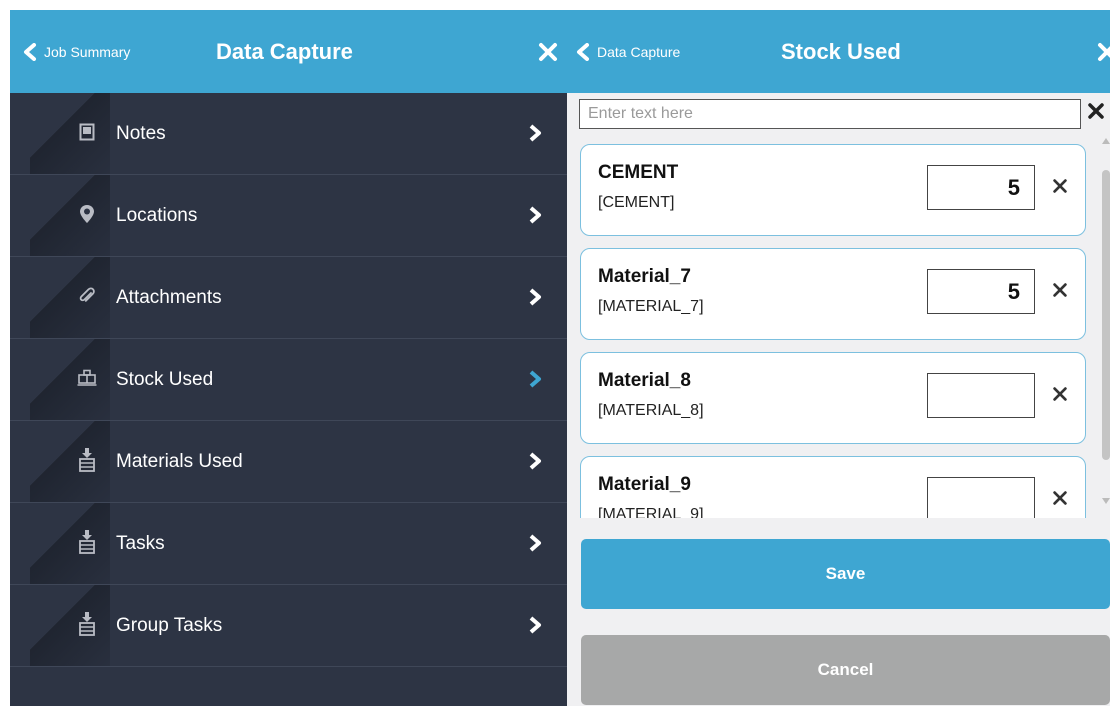  I want to click on stock-item-code: [MATERIAL_8], so click(651, 410).